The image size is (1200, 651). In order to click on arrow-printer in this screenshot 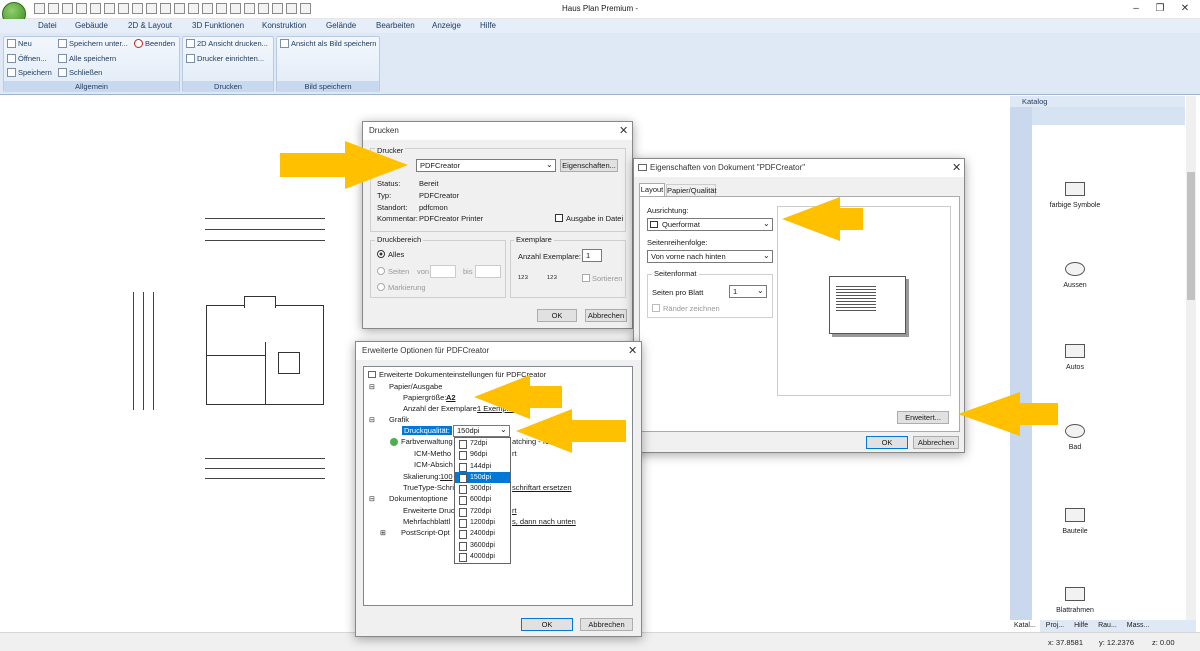, I will do `click(344, 165)`.